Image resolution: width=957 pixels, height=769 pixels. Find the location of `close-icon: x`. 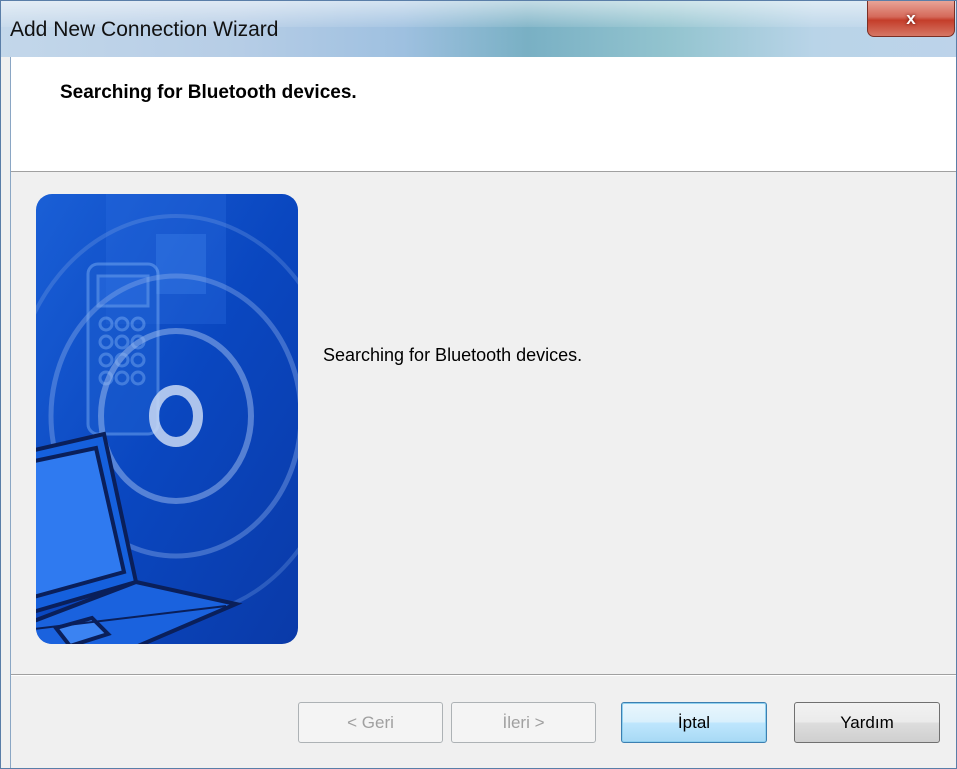

close-icon: x is located at coordinates (911, 18).